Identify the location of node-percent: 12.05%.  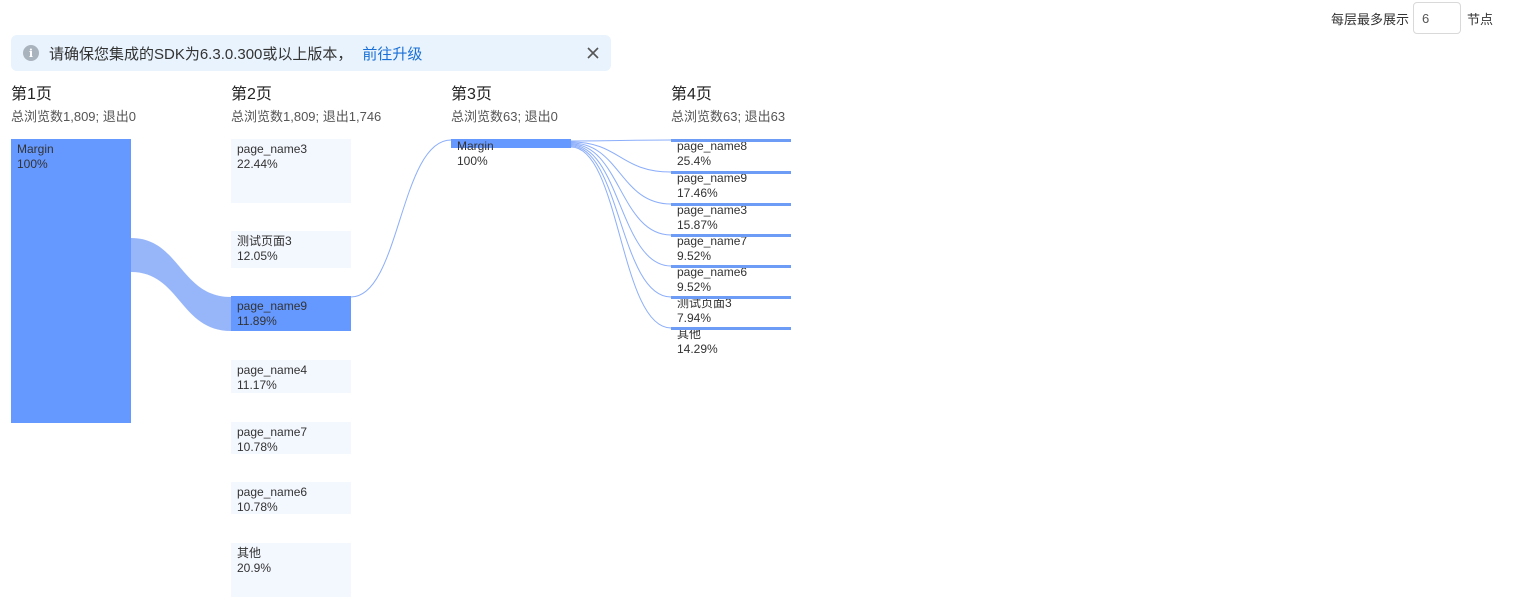
(257, 256).